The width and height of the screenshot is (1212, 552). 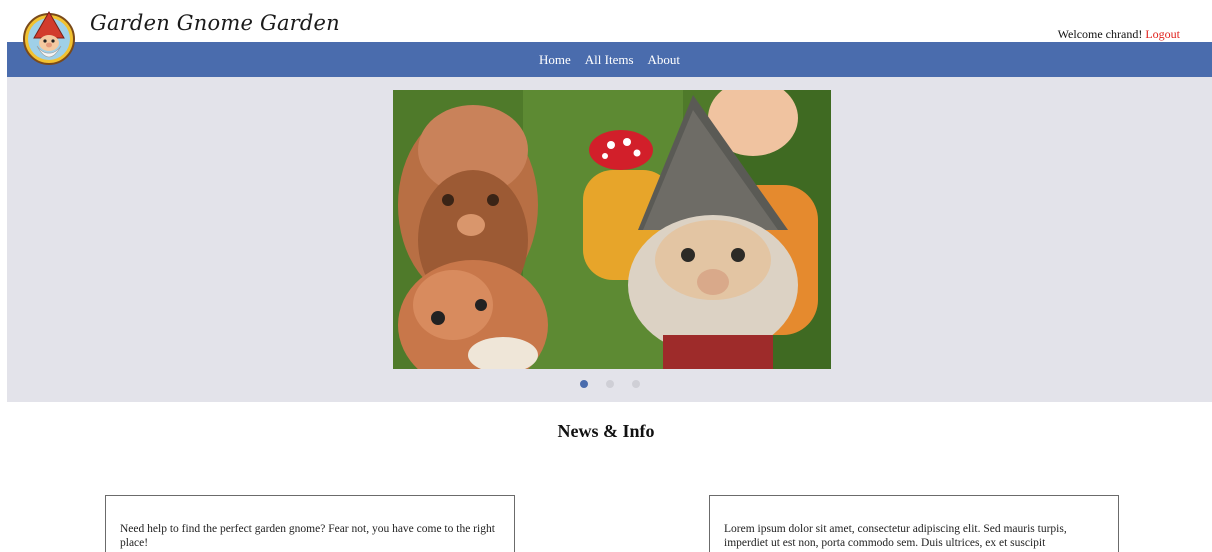 I want to click on welcome-text: Welcome chrand!, so click(x=1100, y=34).